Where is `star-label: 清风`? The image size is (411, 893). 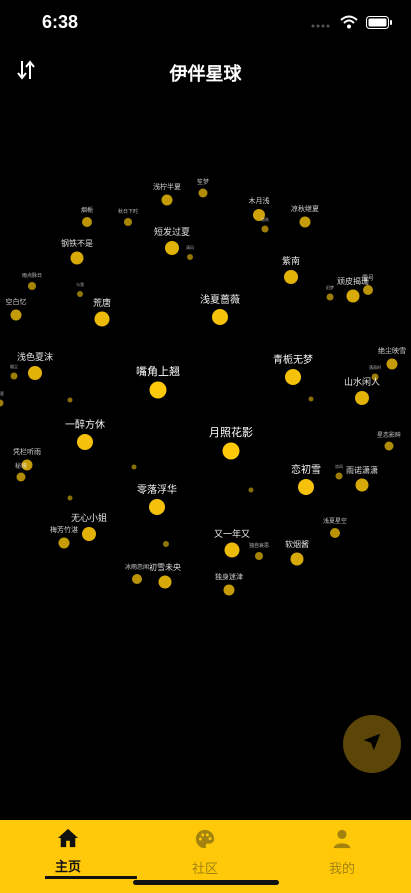
star-label: 清风 is located at coordinates (190, 248).